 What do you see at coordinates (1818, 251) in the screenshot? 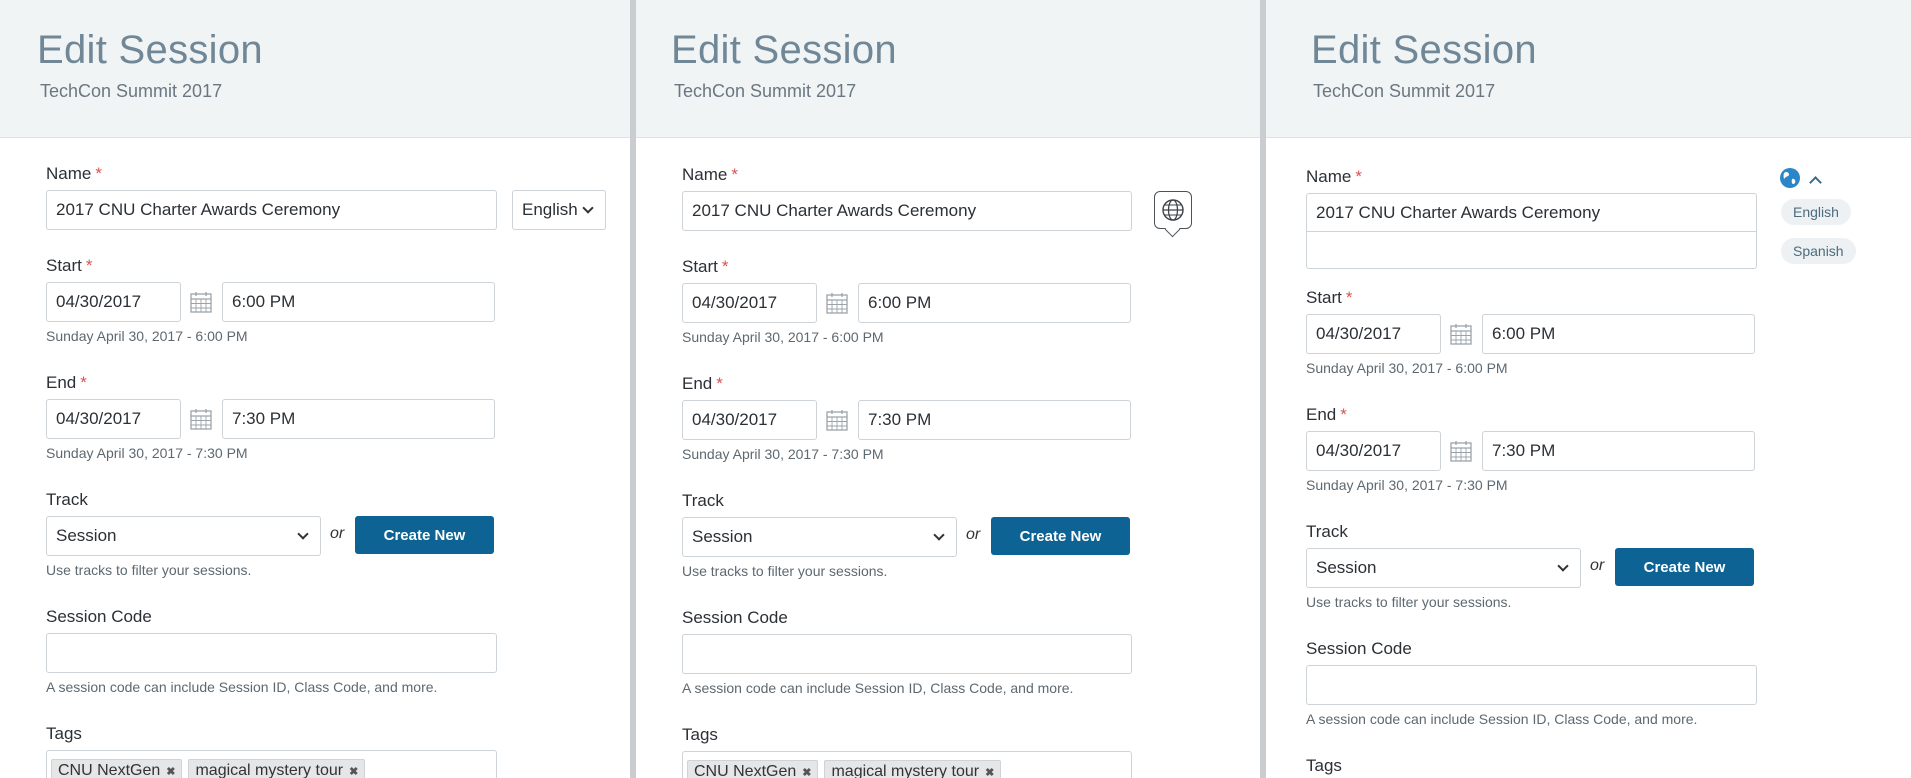
I see `language-option-spanish: Spanish` at bounding box center [1818, 251].